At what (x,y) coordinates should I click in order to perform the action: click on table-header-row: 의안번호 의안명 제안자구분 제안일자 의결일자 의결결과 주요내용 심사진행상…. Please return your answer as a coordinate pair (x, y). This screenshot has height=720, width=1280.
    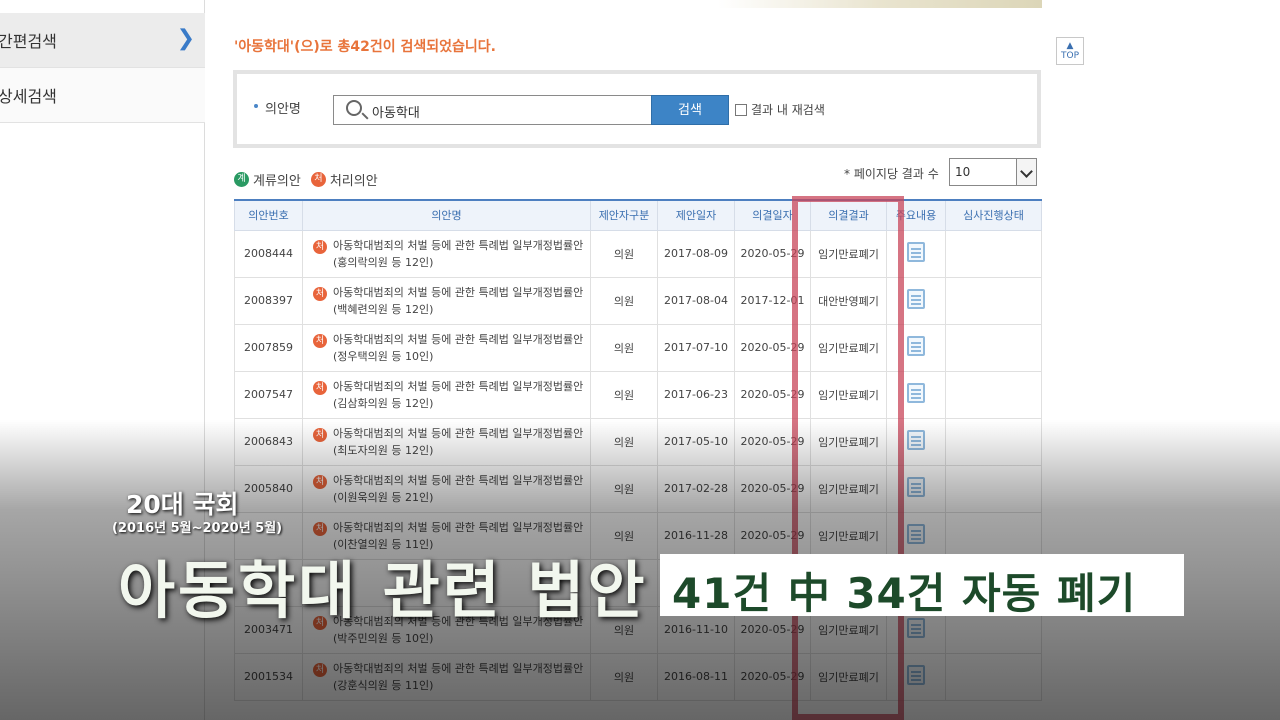
    Looking at the image, I should click on (638, 215).